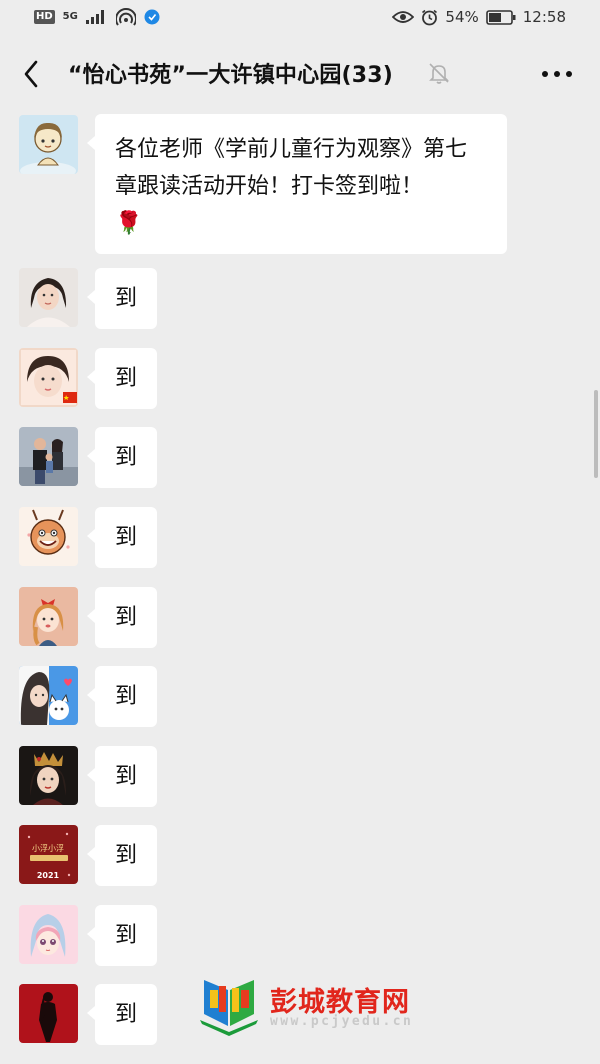 The image size is (600, 1064). What do you see at coordinates (403, 17) in the screenshot?
I see `eye-icon` at bounding box center [403, 17].